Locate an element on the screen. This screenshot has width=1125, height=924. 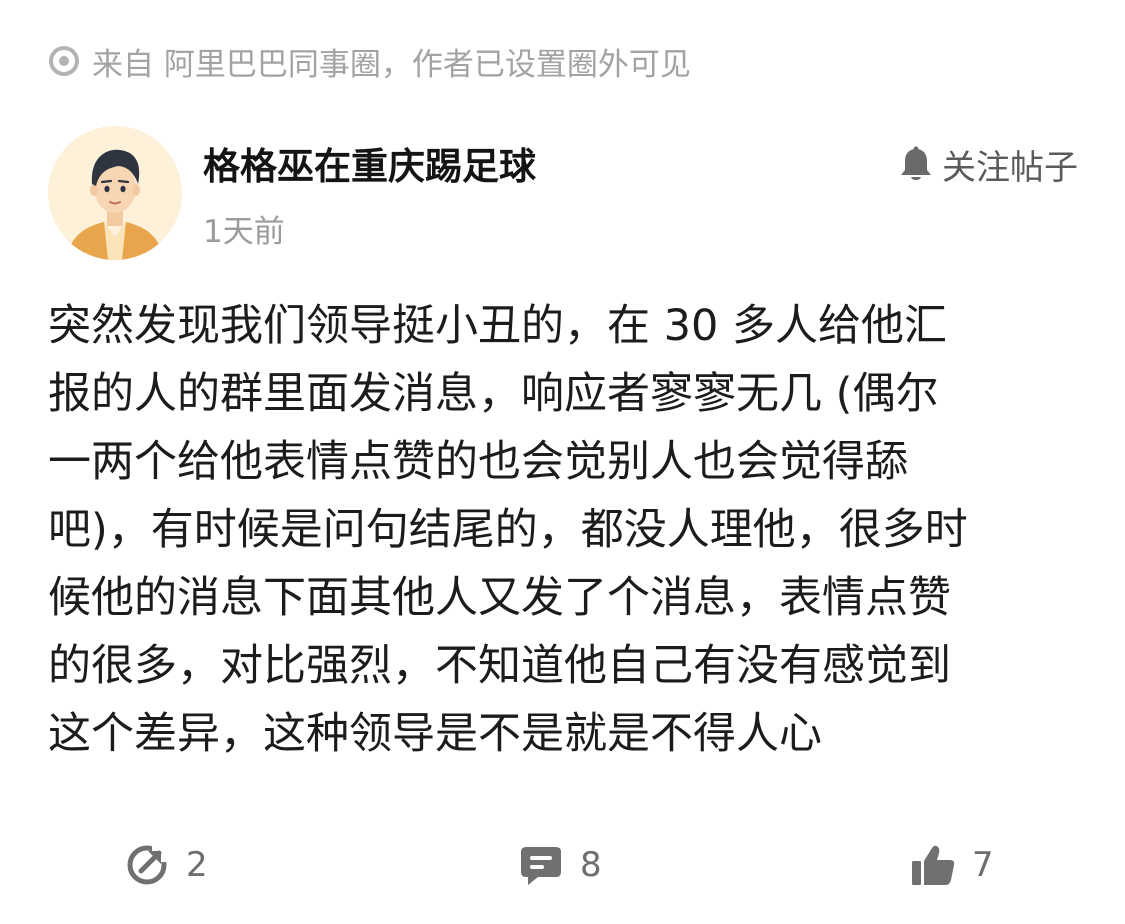
source-text: 来自 阿里巴巴同事圈，作者已设置圈外可见 is located at coordinates (391, 64).